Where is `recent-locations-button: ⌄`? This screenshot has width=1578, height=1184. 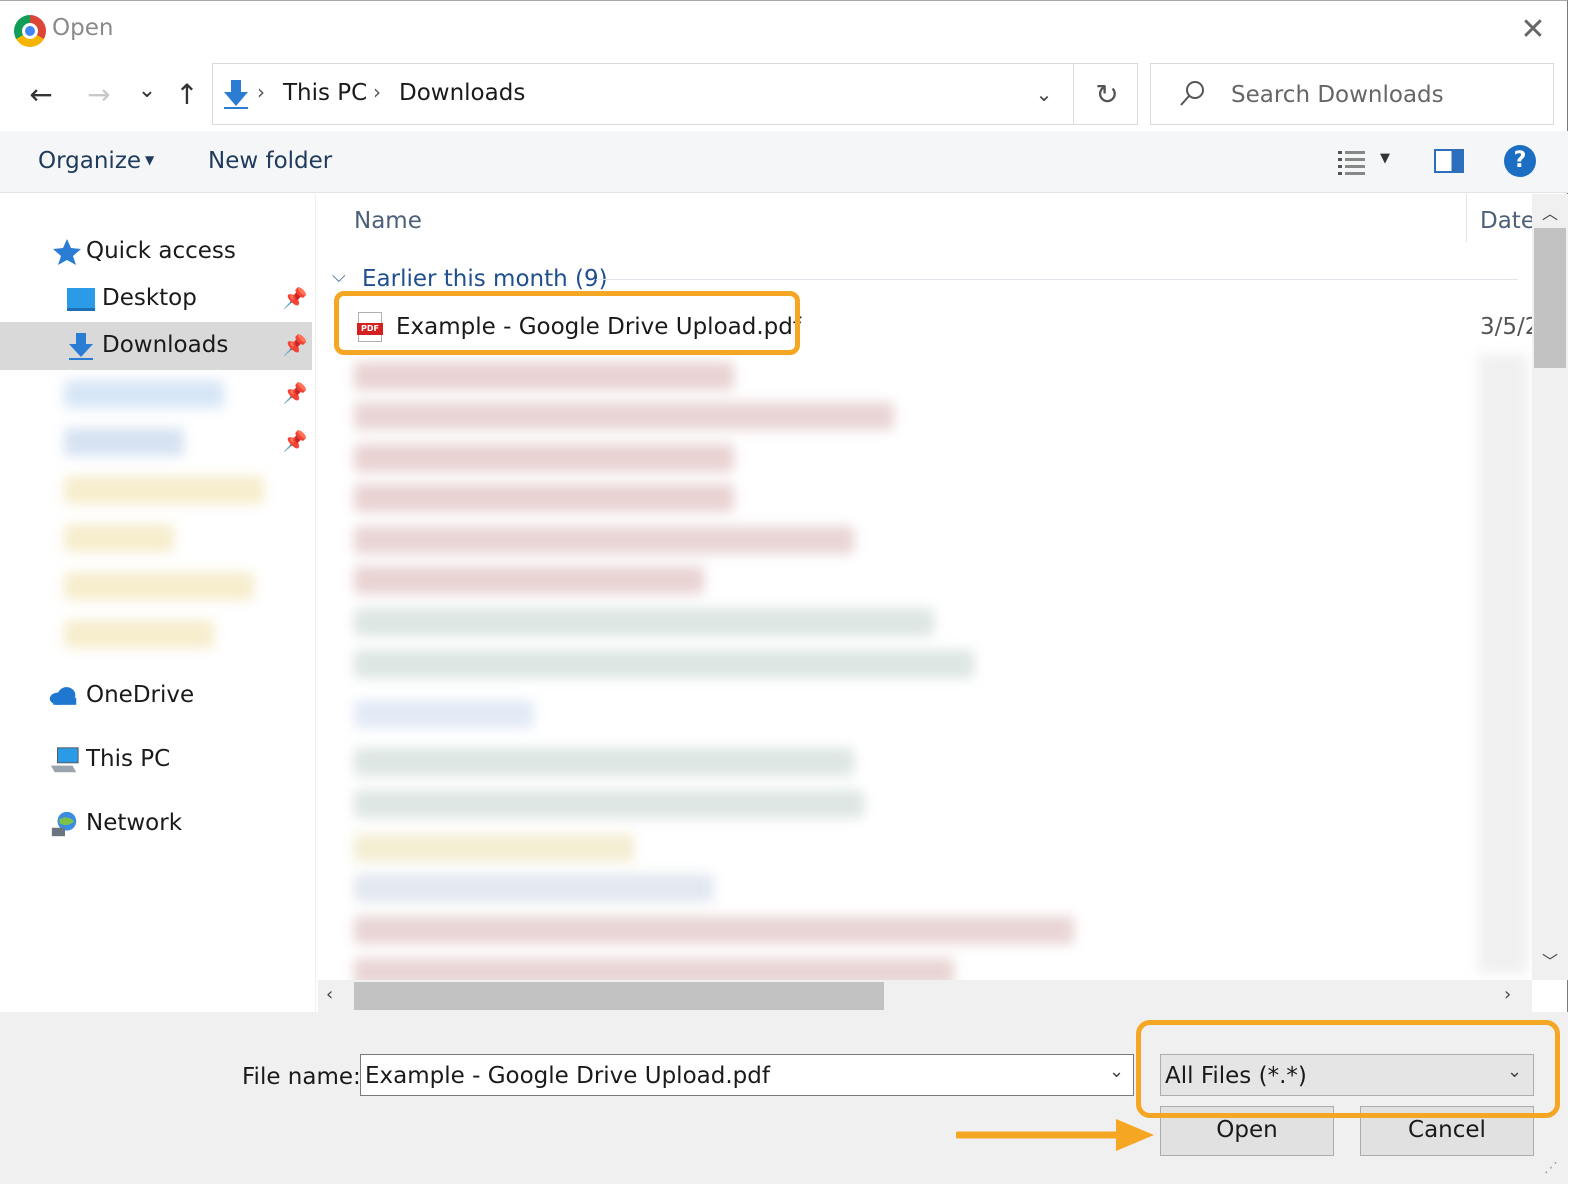 recent-locations-button: ⌄ is located at coordinates (147, 91).